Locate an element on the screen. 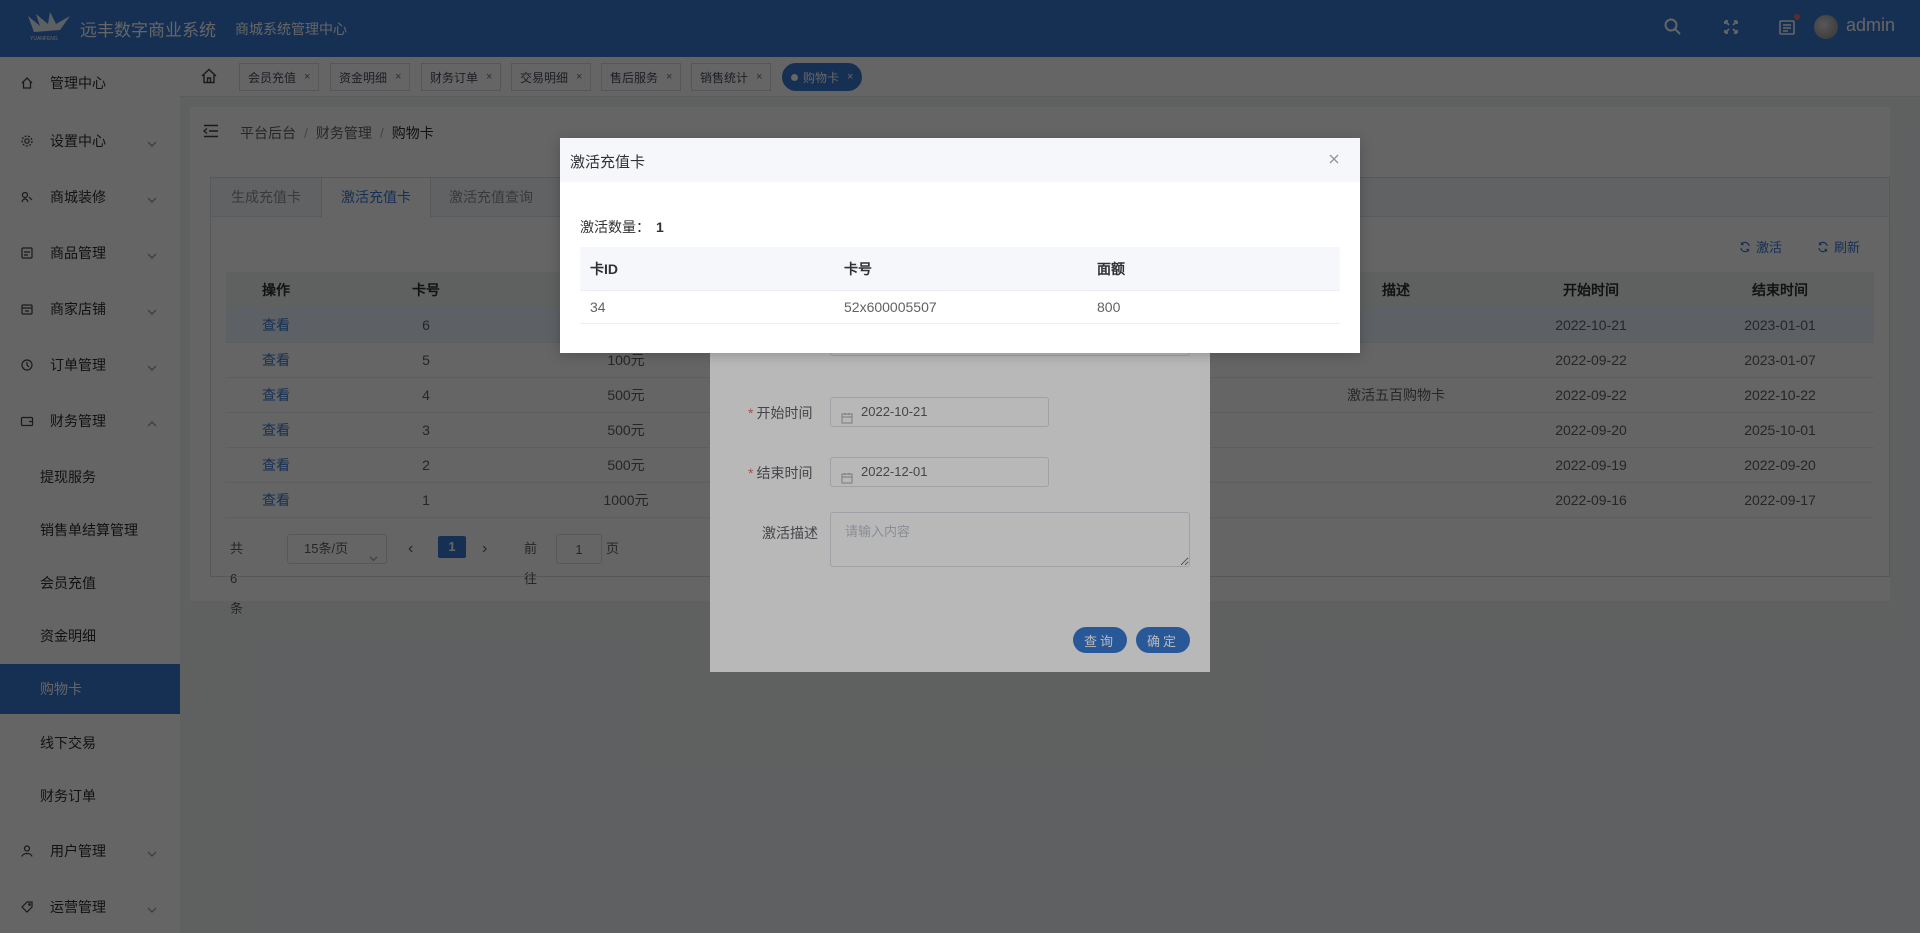 This screenshot has width=1920, height=933. table-row: 34 52x600005507 800 is located at coordinates (960, 307).